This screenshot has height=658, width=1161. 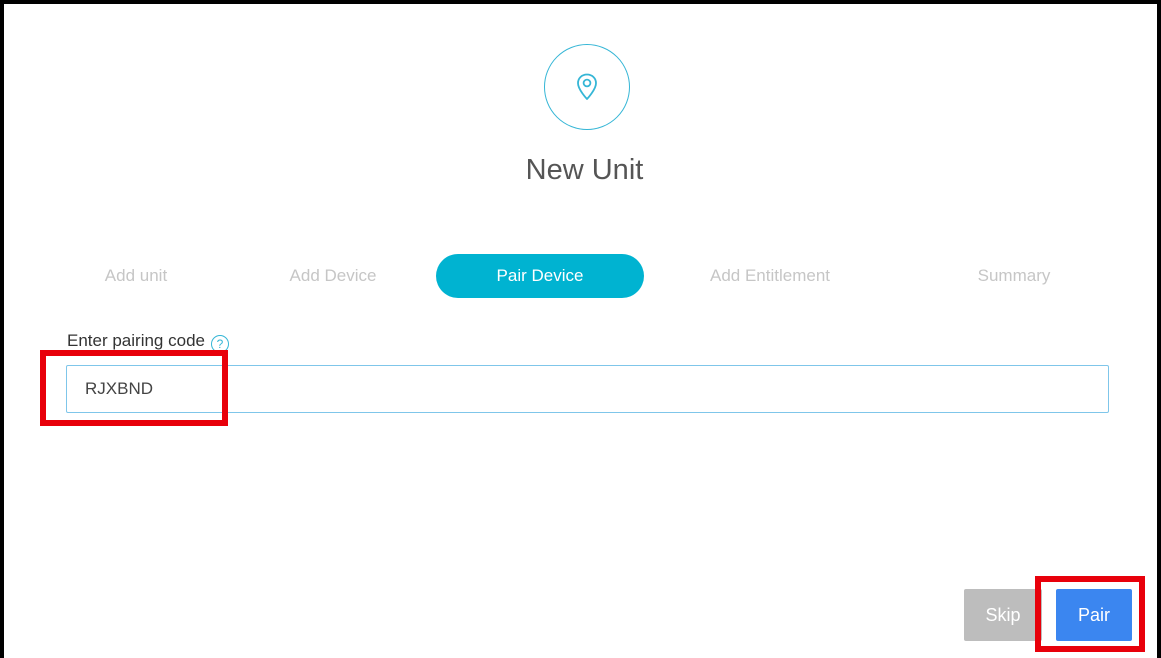 I want to click on step-summary: Summary, so click(x=1014, y=276).